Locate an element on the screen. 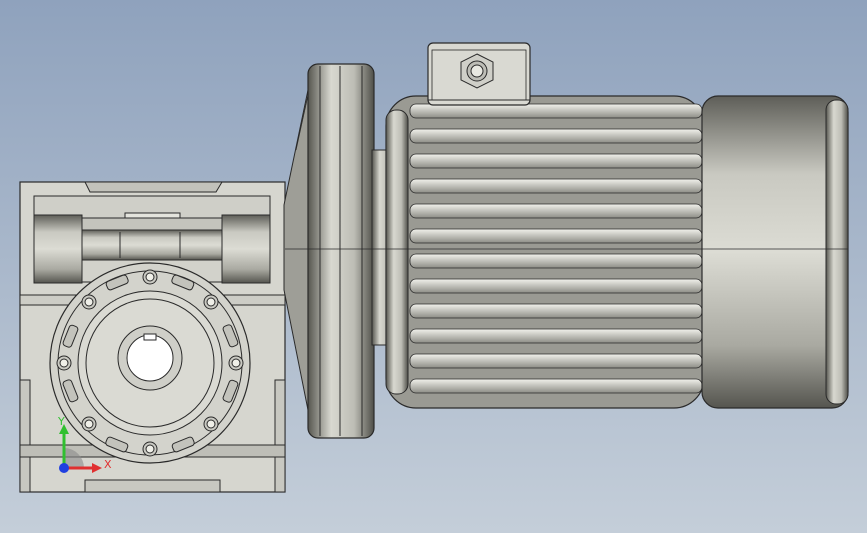  x-axis-label: X is located at coordinates (108, 464).